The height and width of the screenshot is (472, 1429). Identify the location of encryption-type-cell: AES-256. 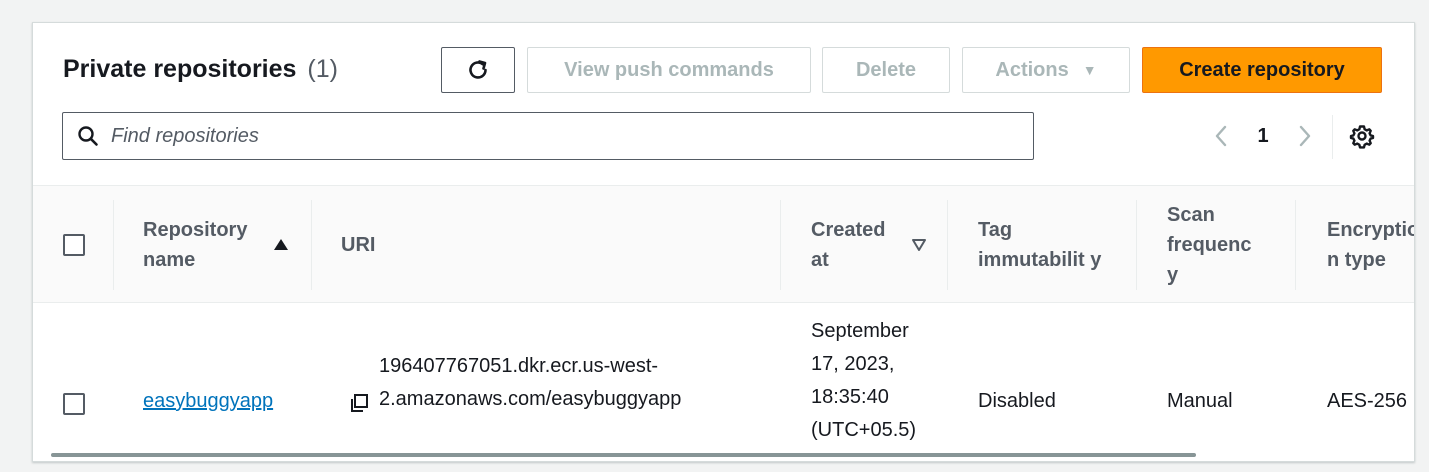
(1367, 401).